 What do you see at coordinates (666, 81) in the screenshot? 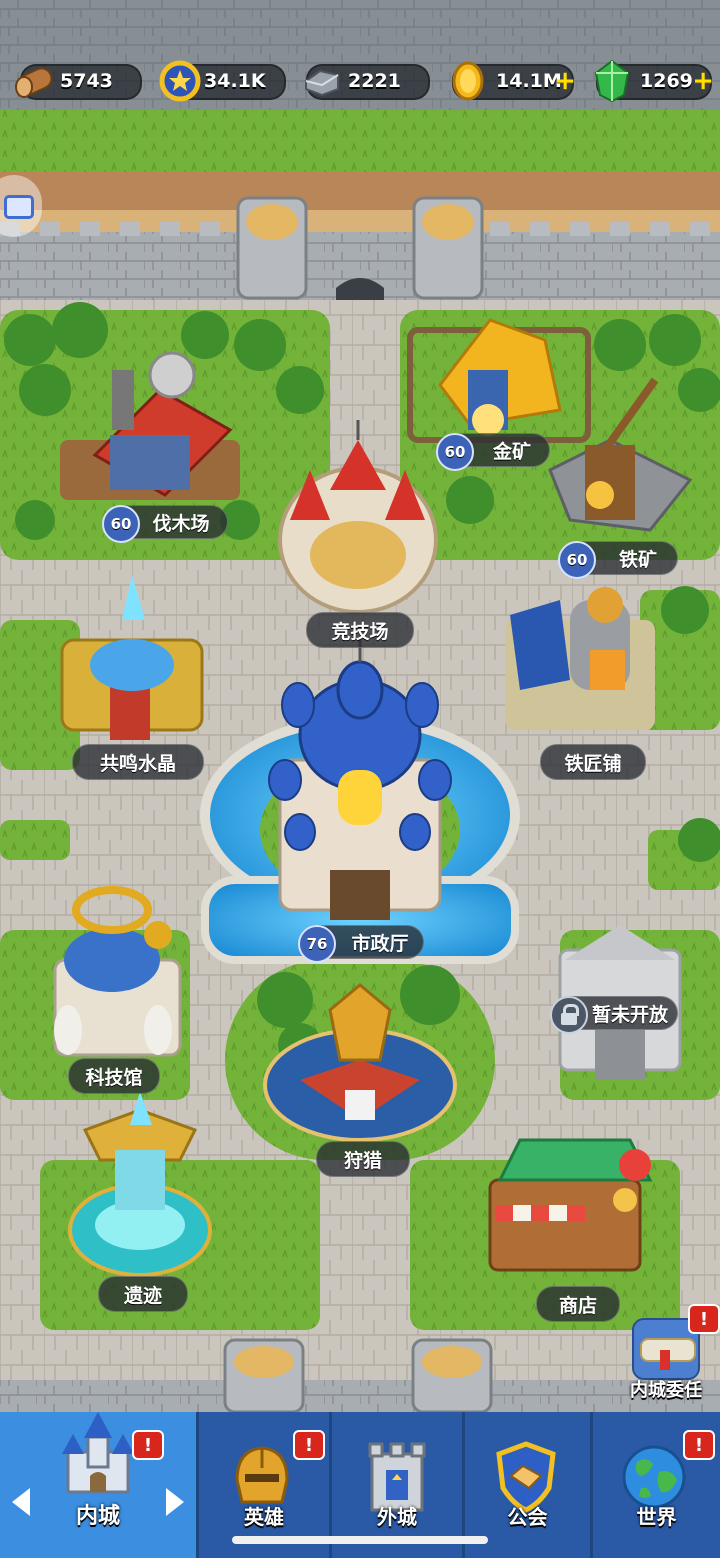
I see `gem-value: 1269` at bounding box center [666, 81].